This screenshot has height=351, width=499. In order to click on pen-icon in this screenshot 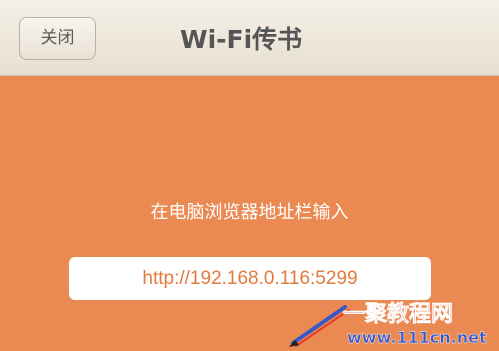, I will do `click(319, 326)`.